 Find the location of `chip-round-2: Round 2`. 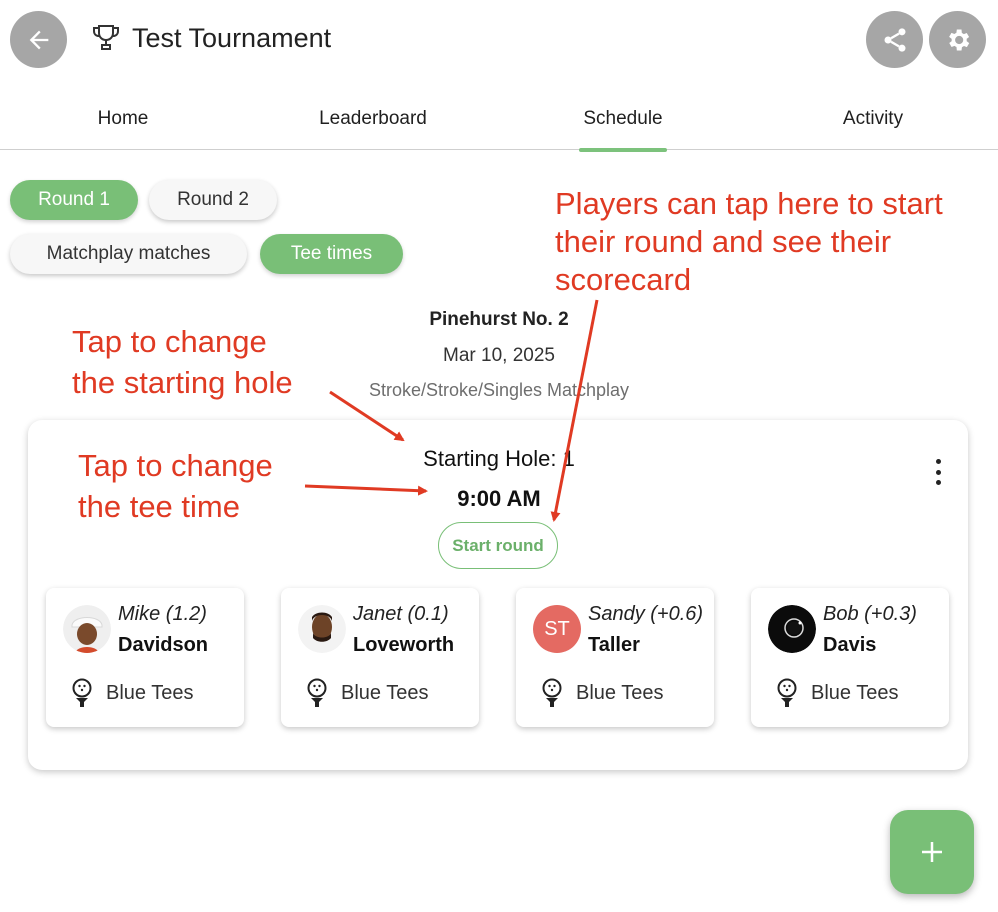

chip-round-2: Round 2 is located at coordinates (213, 200).